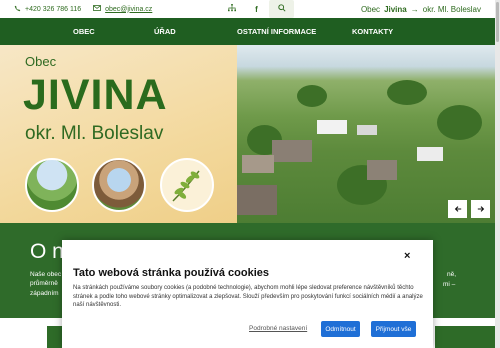 The height and width of the screenshot is (348, 500). I want to click on breadcrumb-target: okr. Ml. Boleslav, so click(452, 9).